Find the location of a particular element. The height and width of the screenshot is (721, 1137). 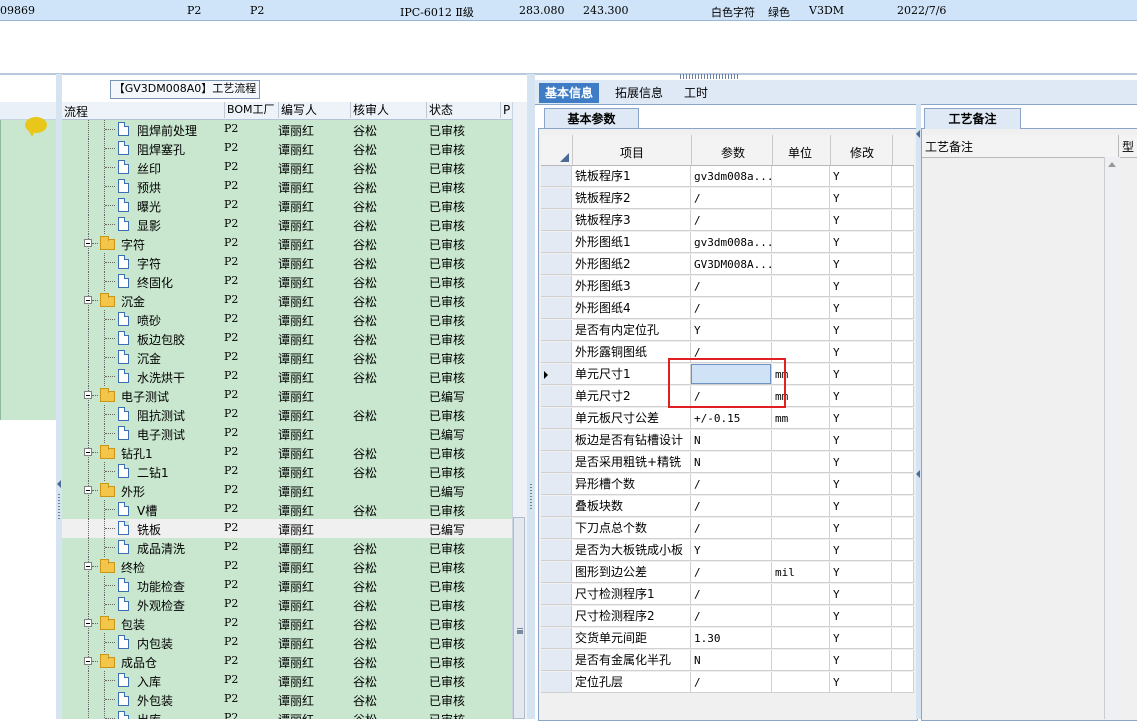

header-unit: 单位 is located at coordinates (800, 152).